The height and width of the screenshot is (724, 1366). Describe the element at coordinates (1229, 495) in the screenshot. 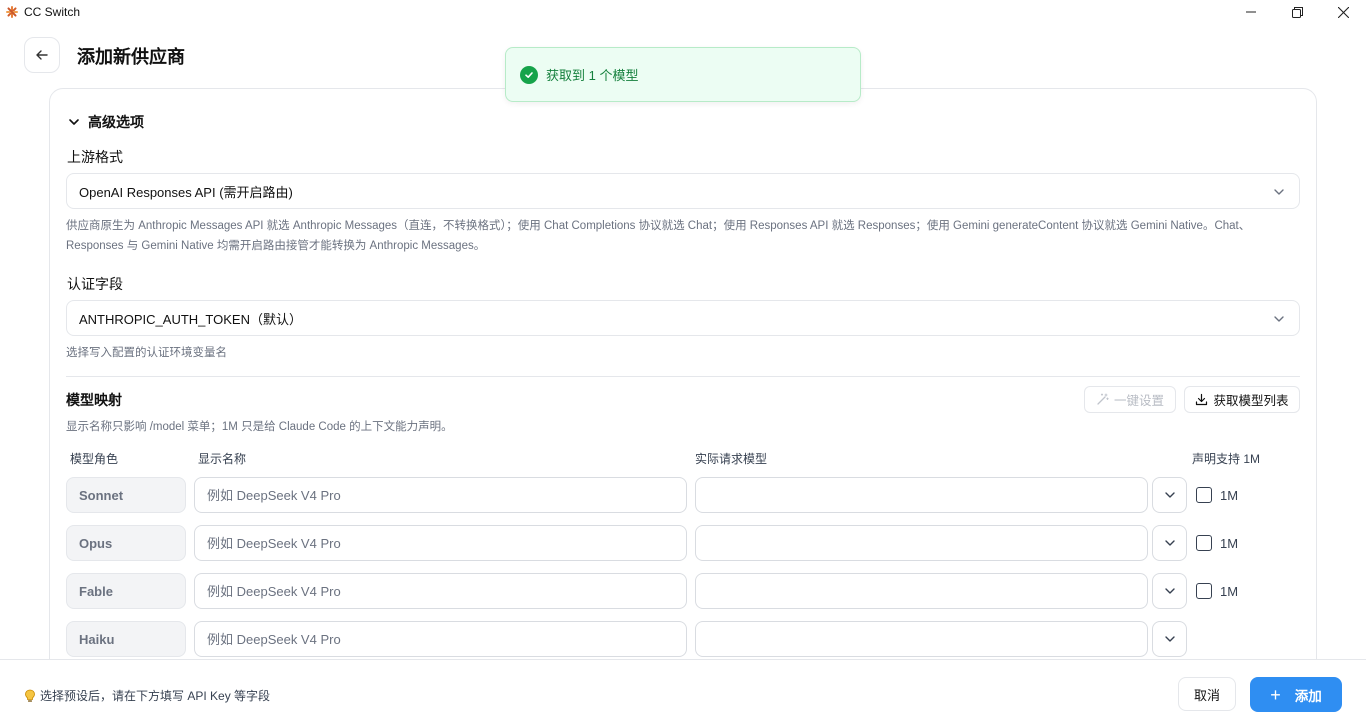

I see `declare-1m-label-sonnet: 1M` at that location.